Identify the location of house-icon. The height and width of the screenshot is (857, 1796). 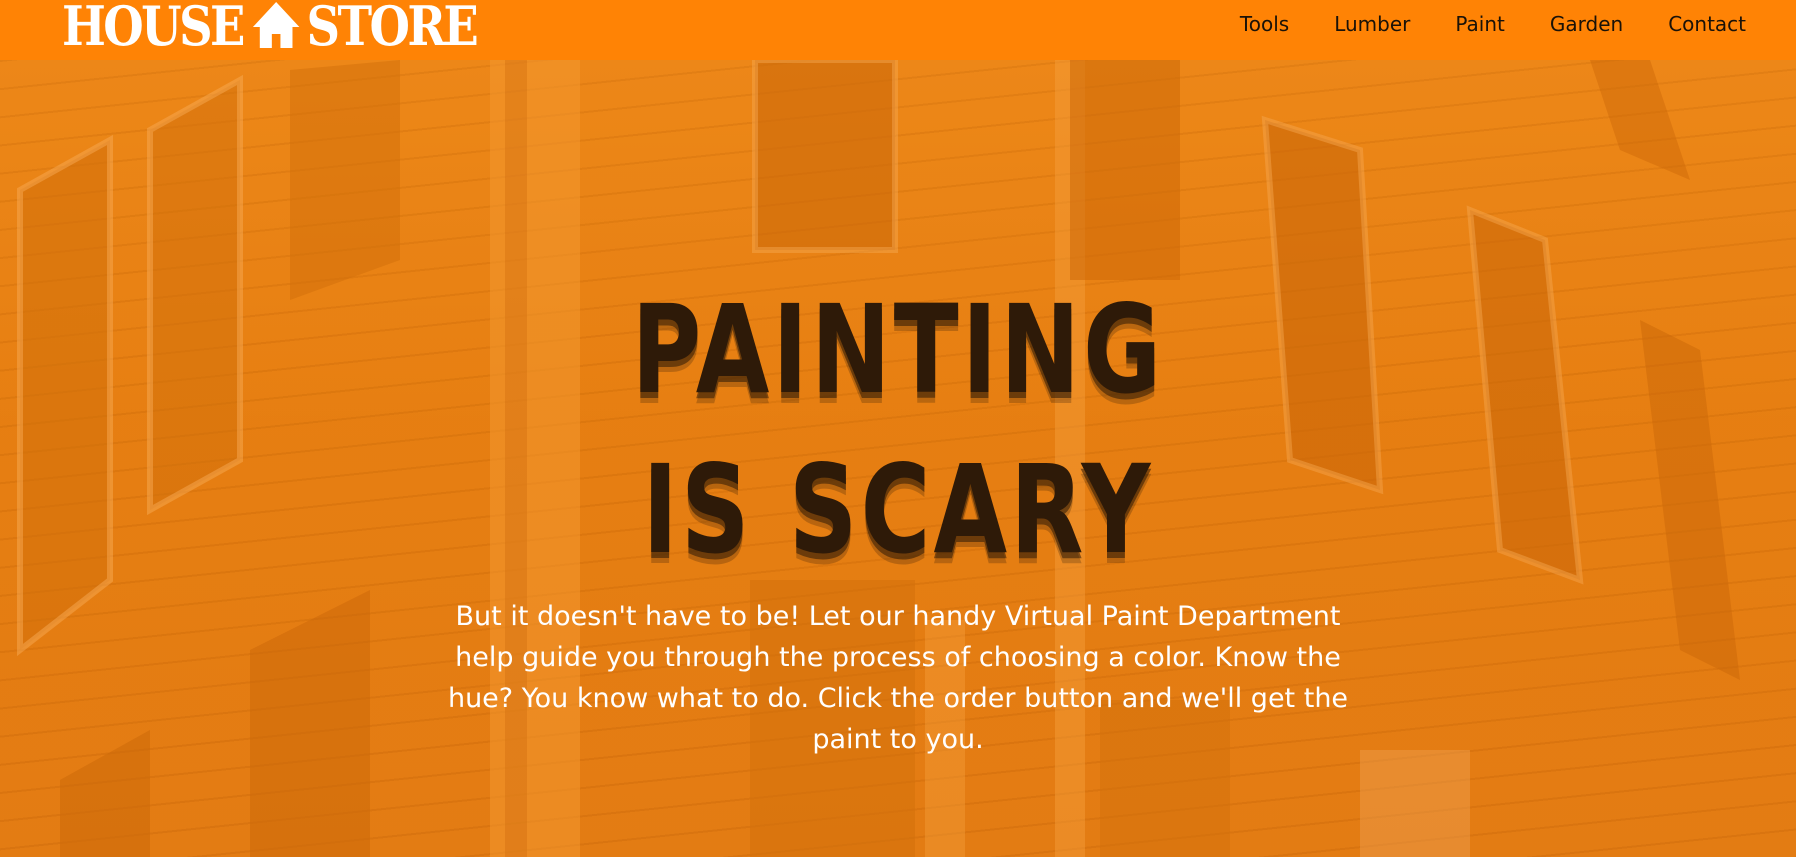
(276, 25).